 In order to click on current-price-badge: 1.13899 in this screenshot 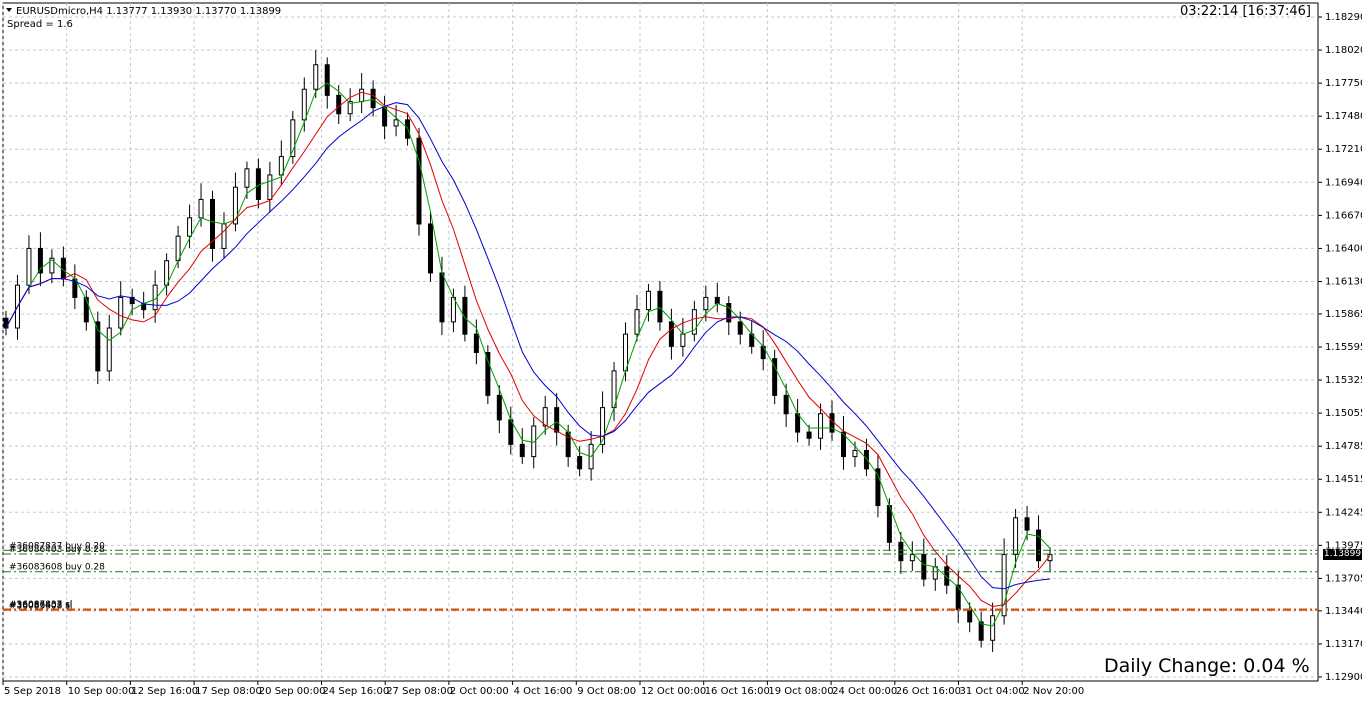, I will do `click(1342, 554)`.